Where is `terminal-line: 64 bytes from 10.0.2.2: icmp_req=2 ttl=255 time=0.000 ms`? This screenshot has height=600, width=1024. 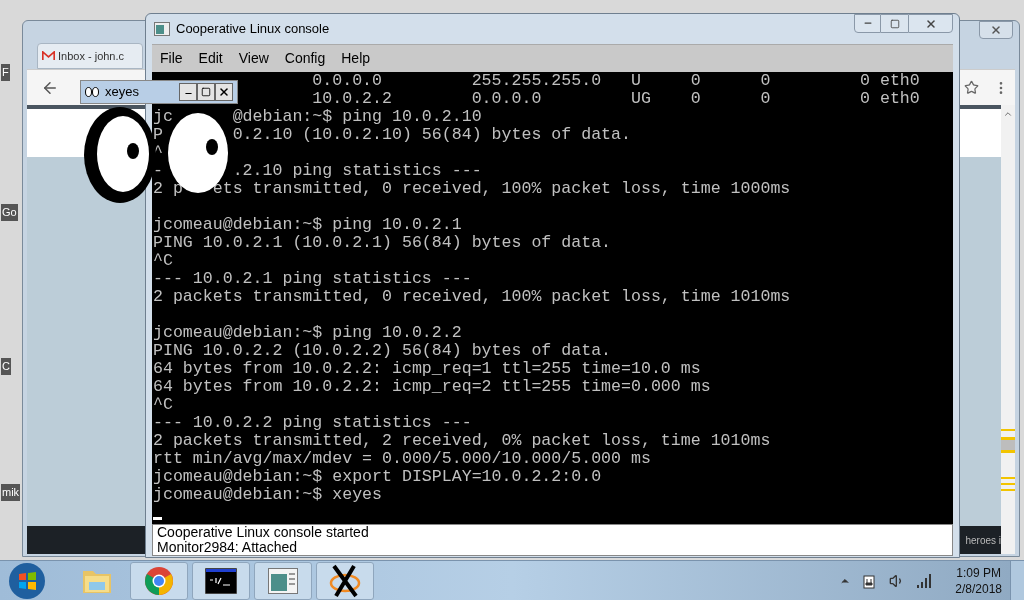 terminal-line: 64 bytes from 10.0.2.2: icmp_req=2 ttl=255 time=0.000 ms is located at coordinates (432, 386).